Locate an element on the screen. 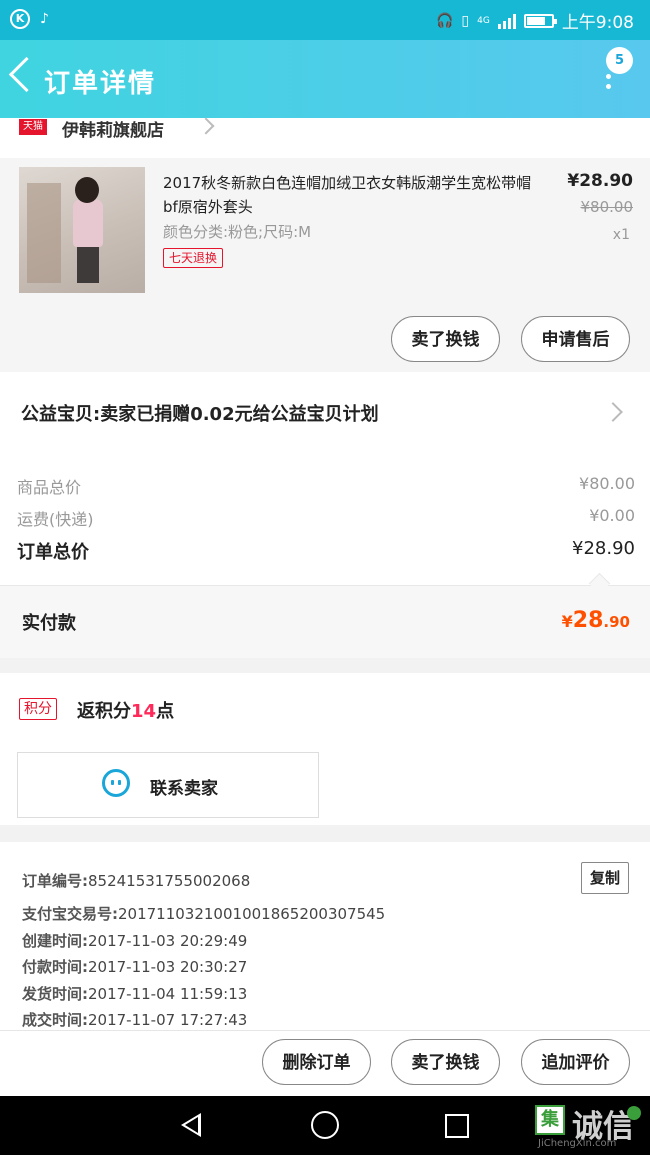 The image size is (650, 1155). status-bar: K ♪ 🎧 ▯ 4G 上午9:08 is located at coordinates (325, 20).